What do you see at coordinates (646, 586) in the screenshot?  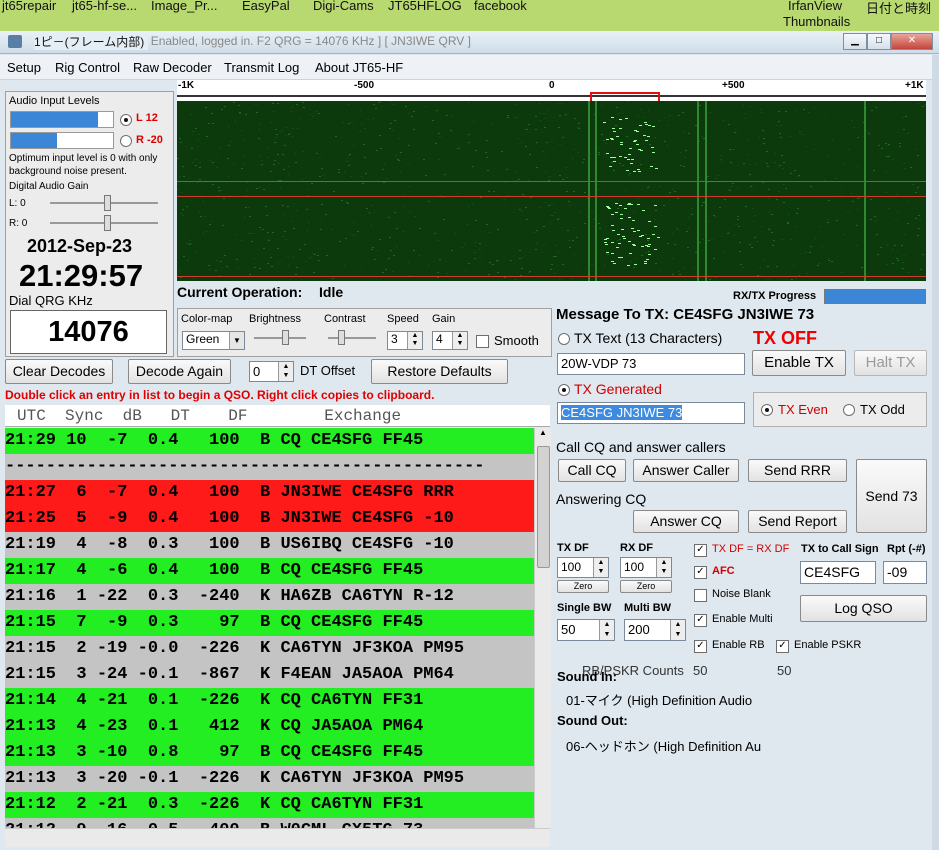 I see `rx-df-zero-button: Zero` at bounding box center [646, 586].